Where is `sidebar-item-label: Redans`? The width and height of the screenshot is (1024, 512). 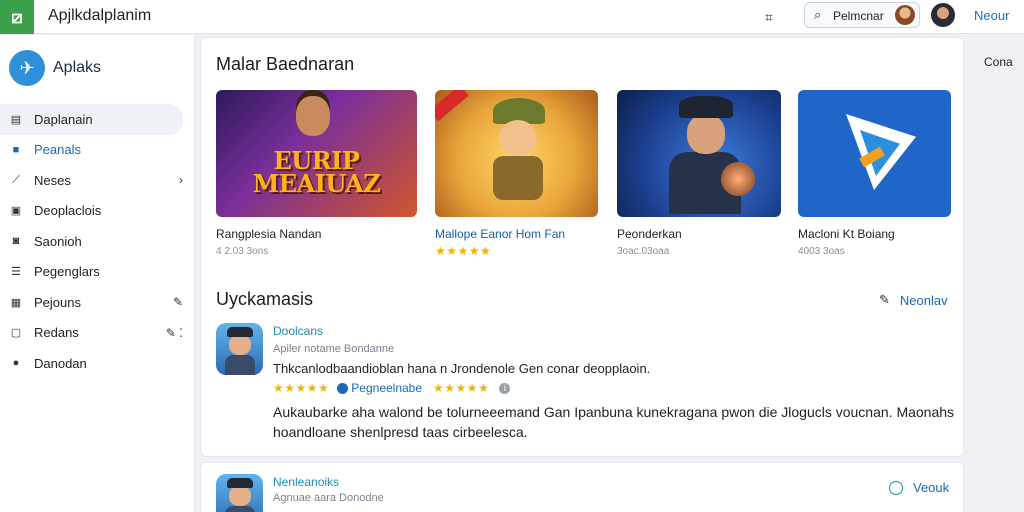
sidebar-item-label: Redans is located at coordinates (56, 333).